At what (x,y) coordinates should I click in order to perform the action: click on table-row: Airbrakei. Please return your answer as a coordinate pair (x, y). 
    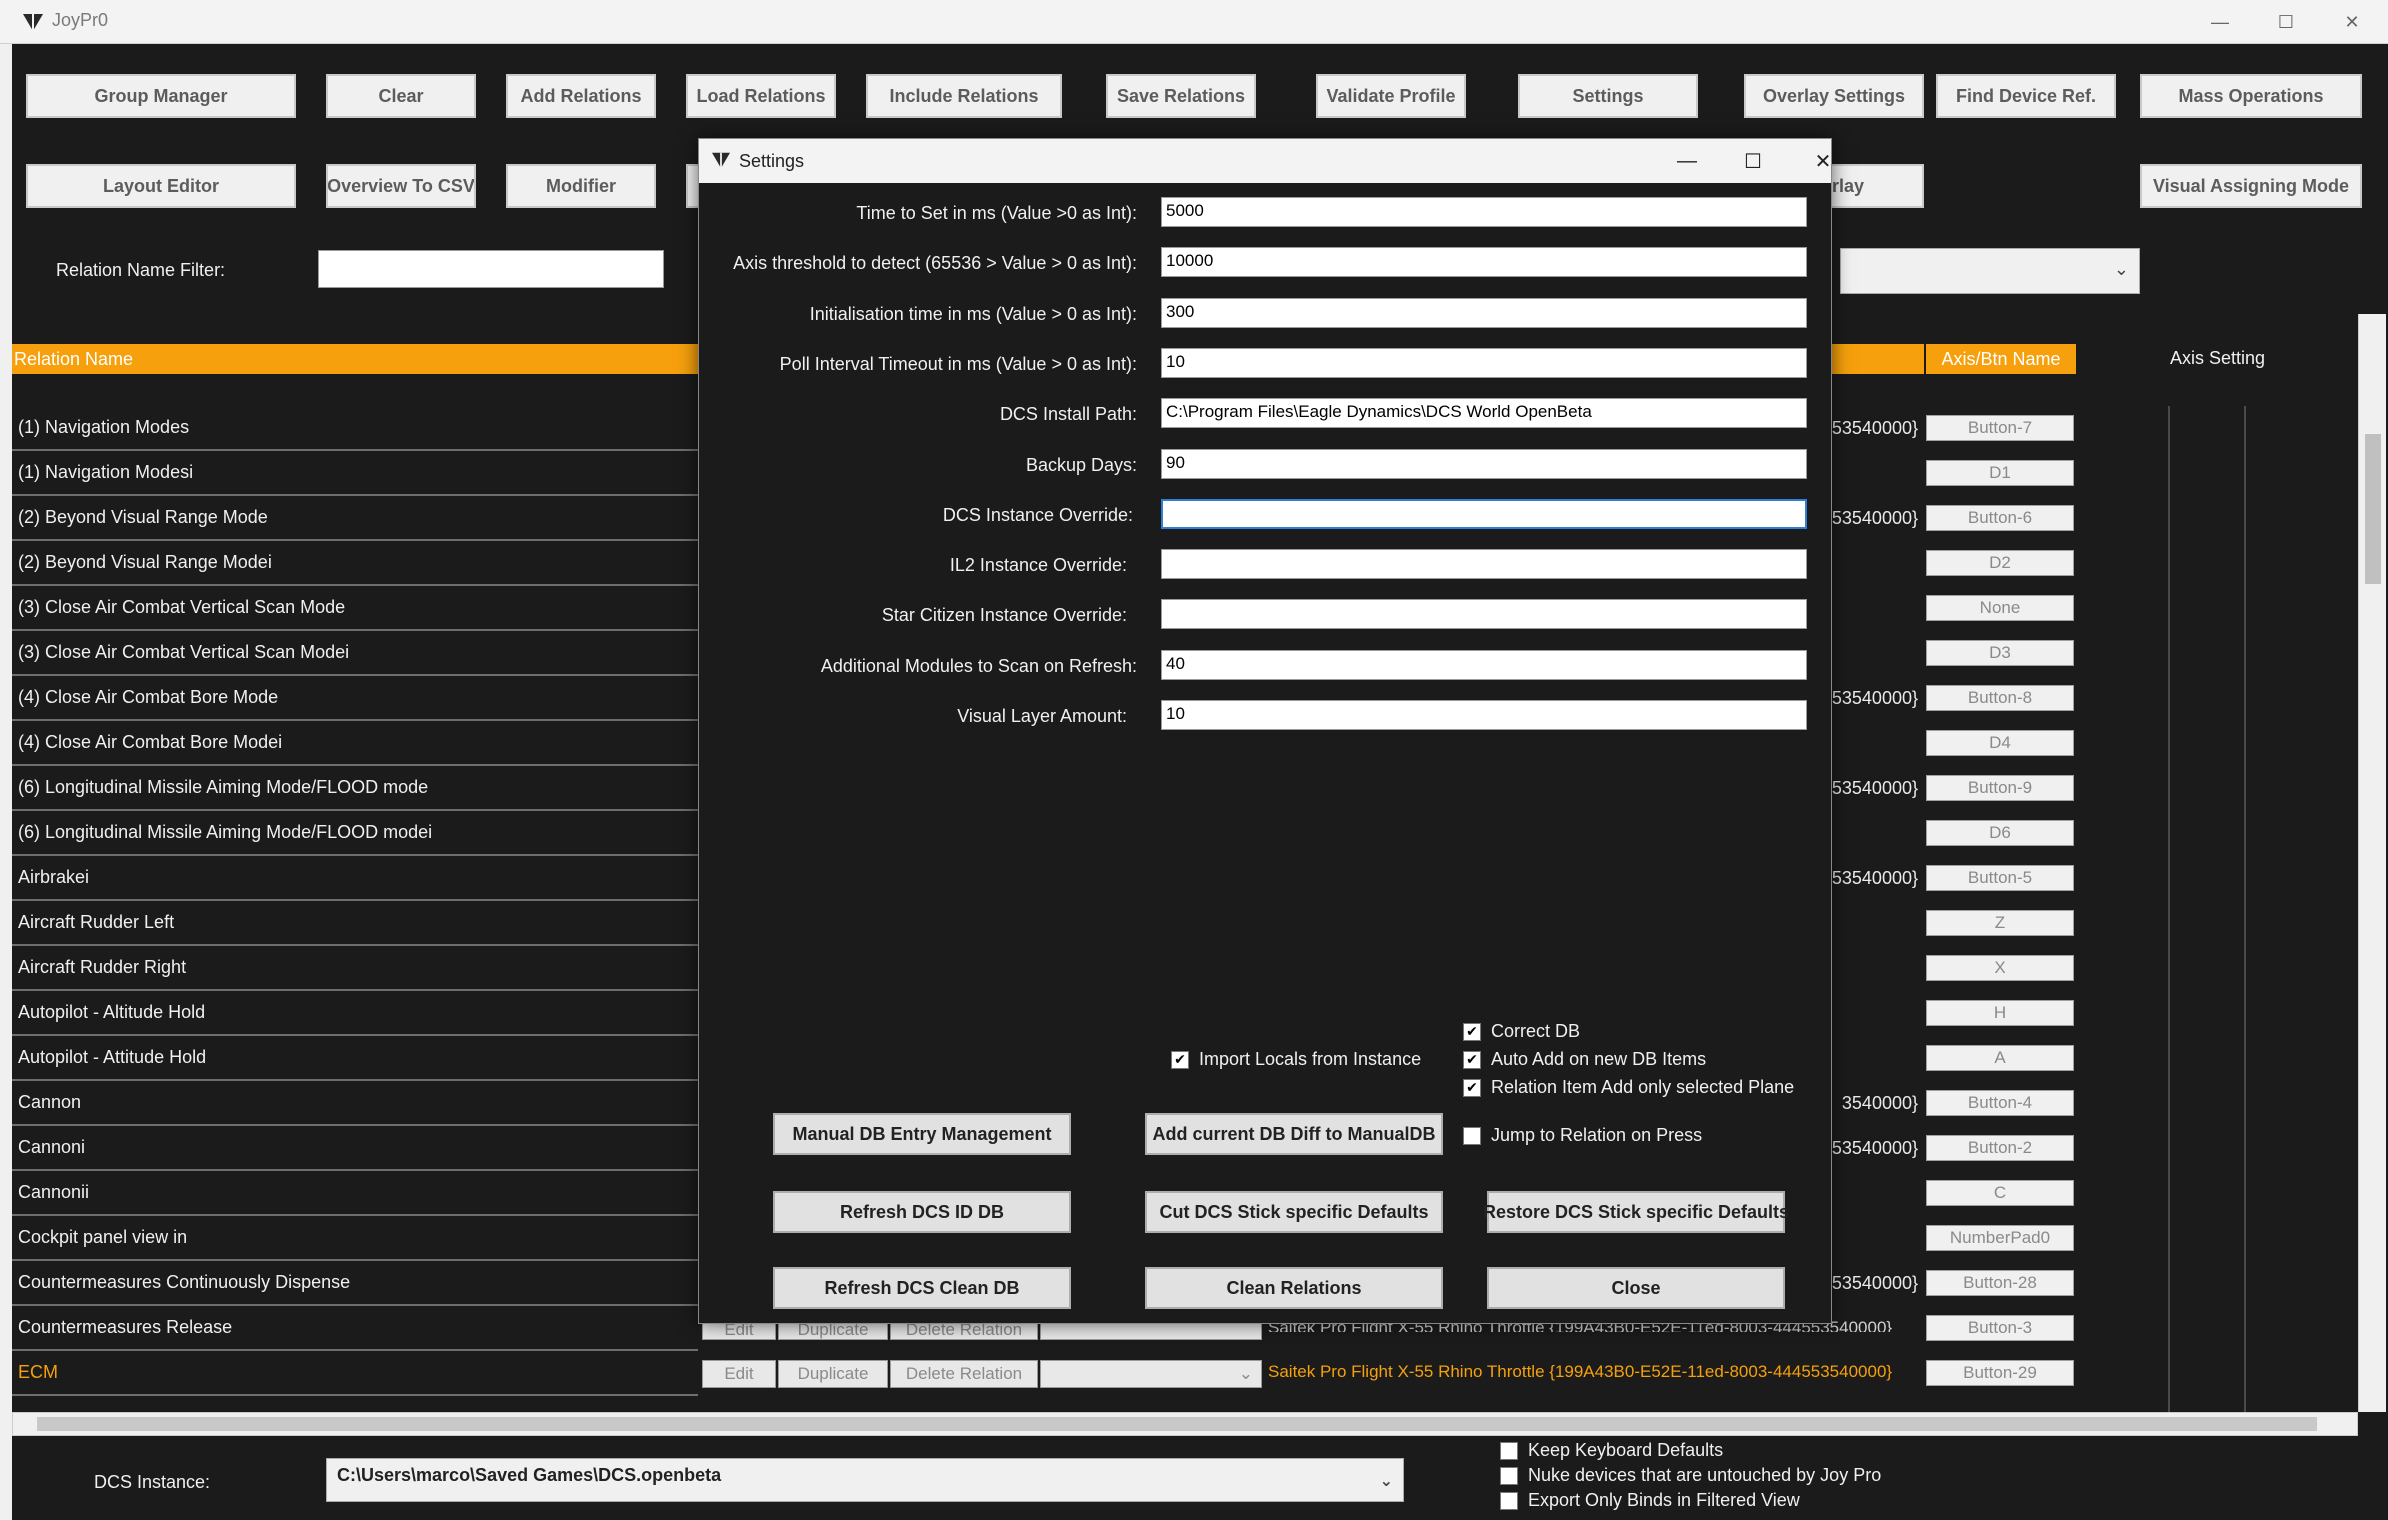
    Looking at the image, I should click on (355, 878).